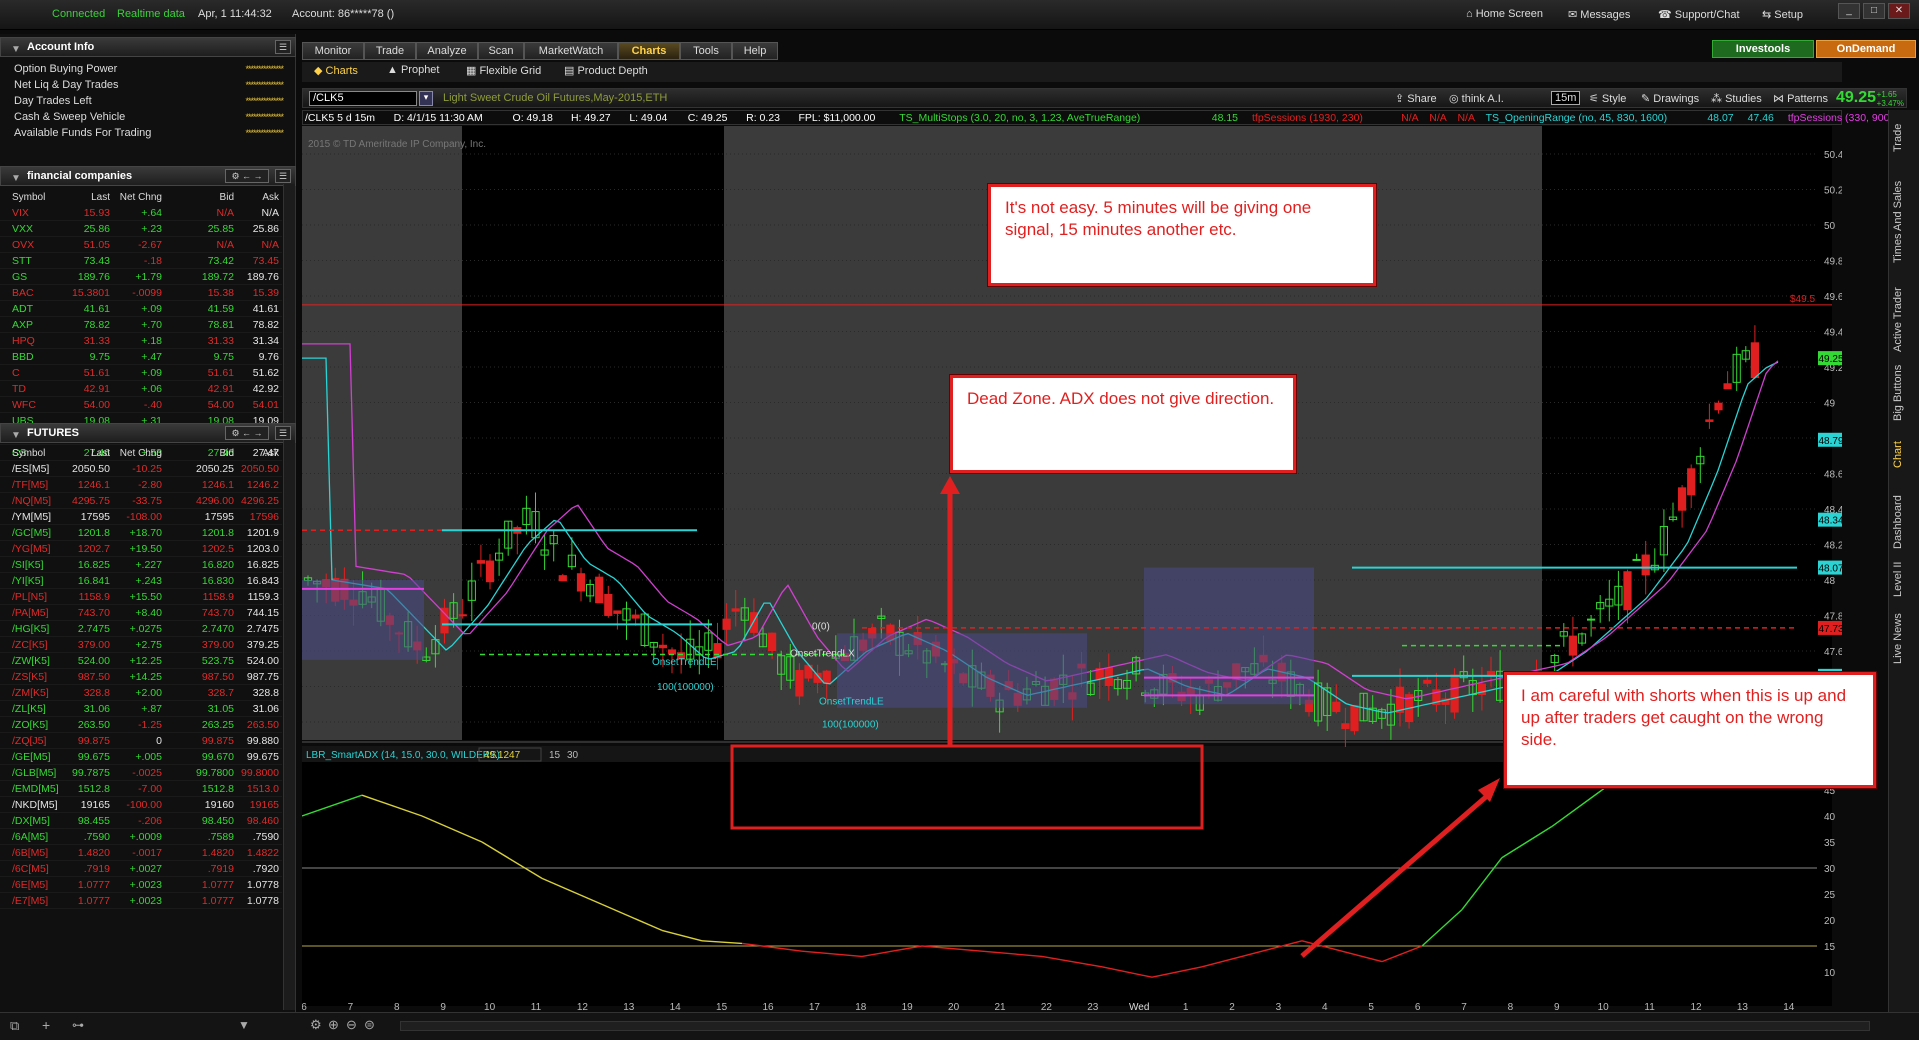 This screenshot has height=1040, width=1919. Describe the element at coordinates (141, 901) in the screenshot. I see `watchlist-row: /E7[M5] 1.0777 +.0023 1.0777 1.0778` at that location.